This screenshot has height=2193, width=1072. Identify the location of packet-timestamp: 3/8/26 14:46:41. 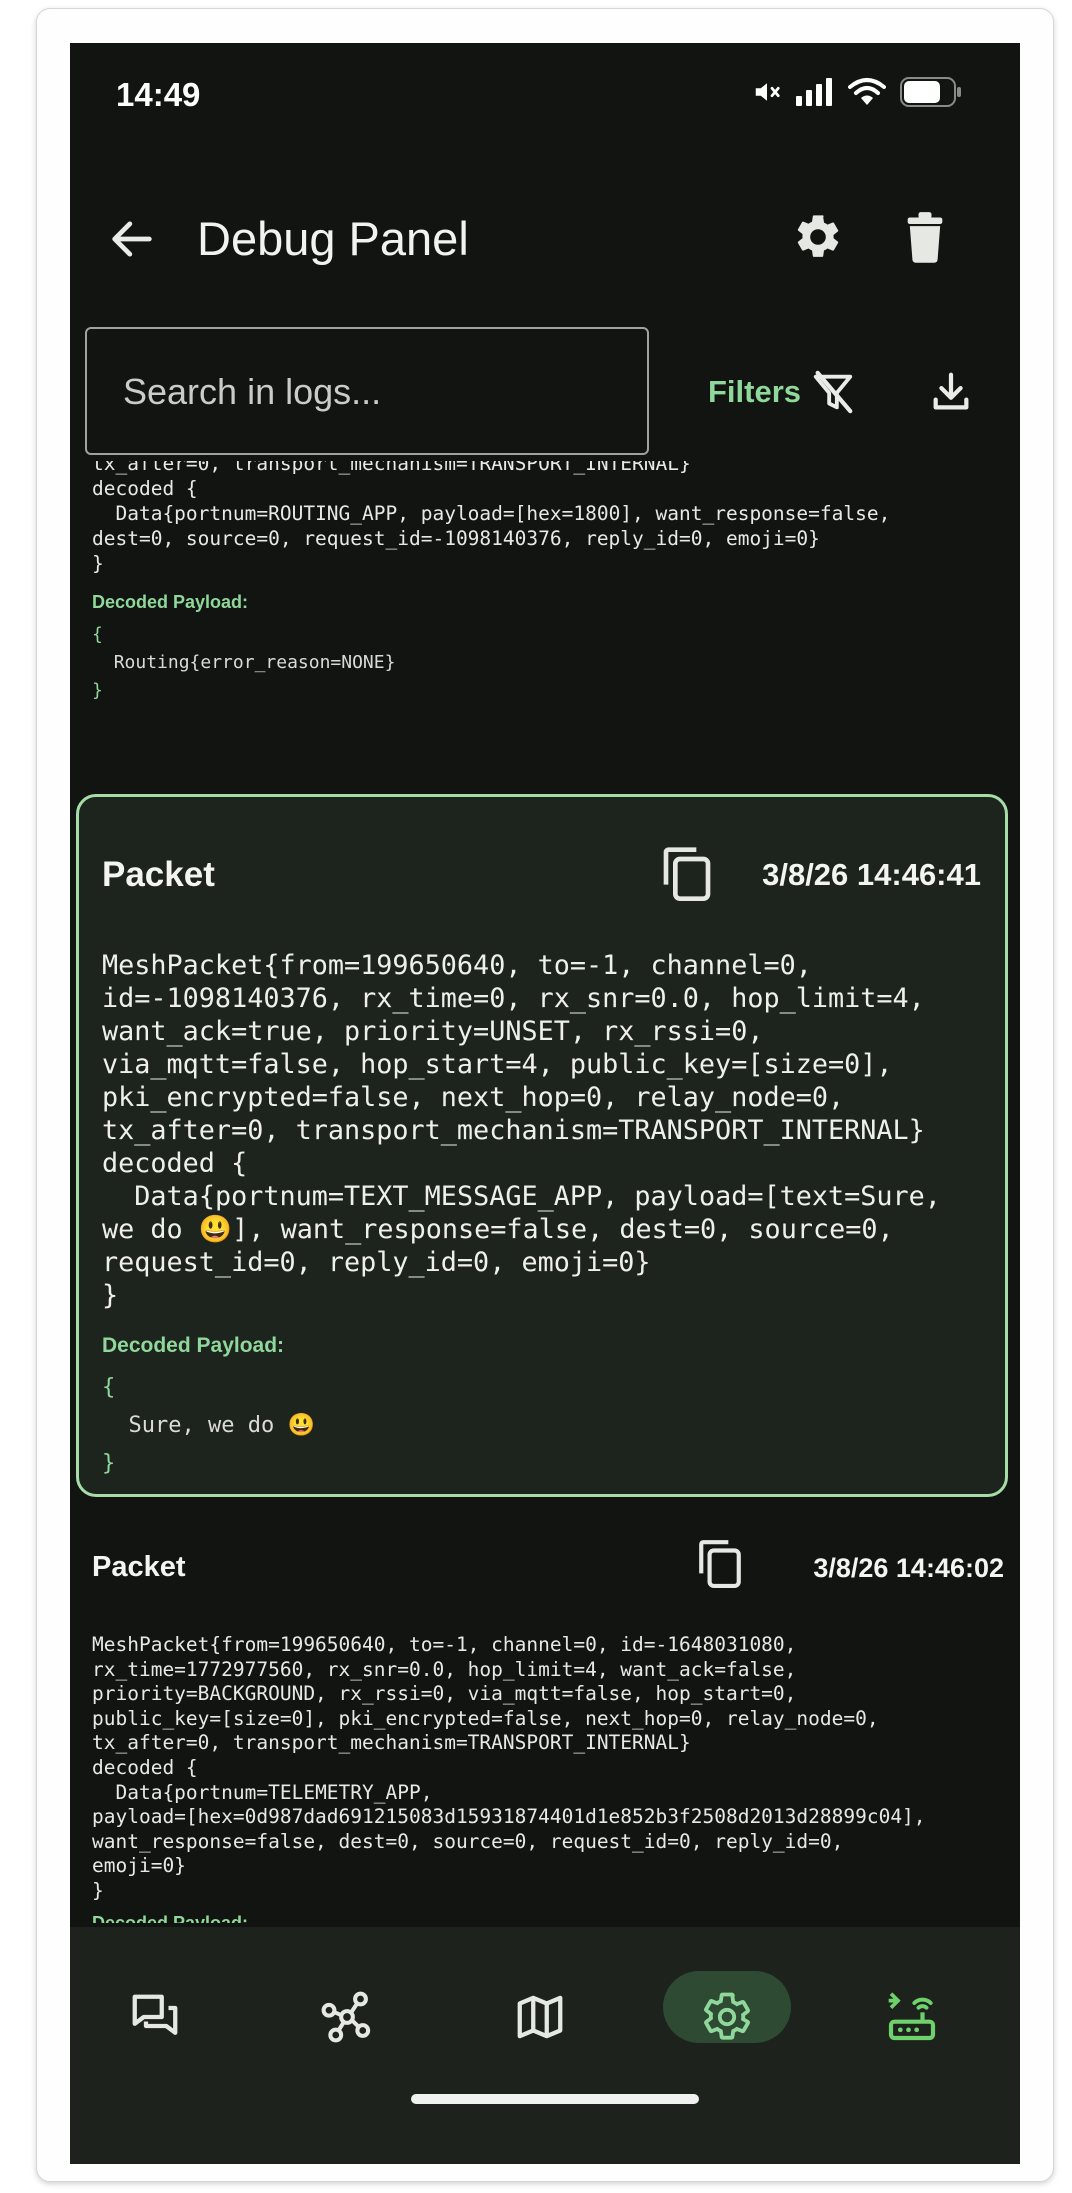
(871, 874).